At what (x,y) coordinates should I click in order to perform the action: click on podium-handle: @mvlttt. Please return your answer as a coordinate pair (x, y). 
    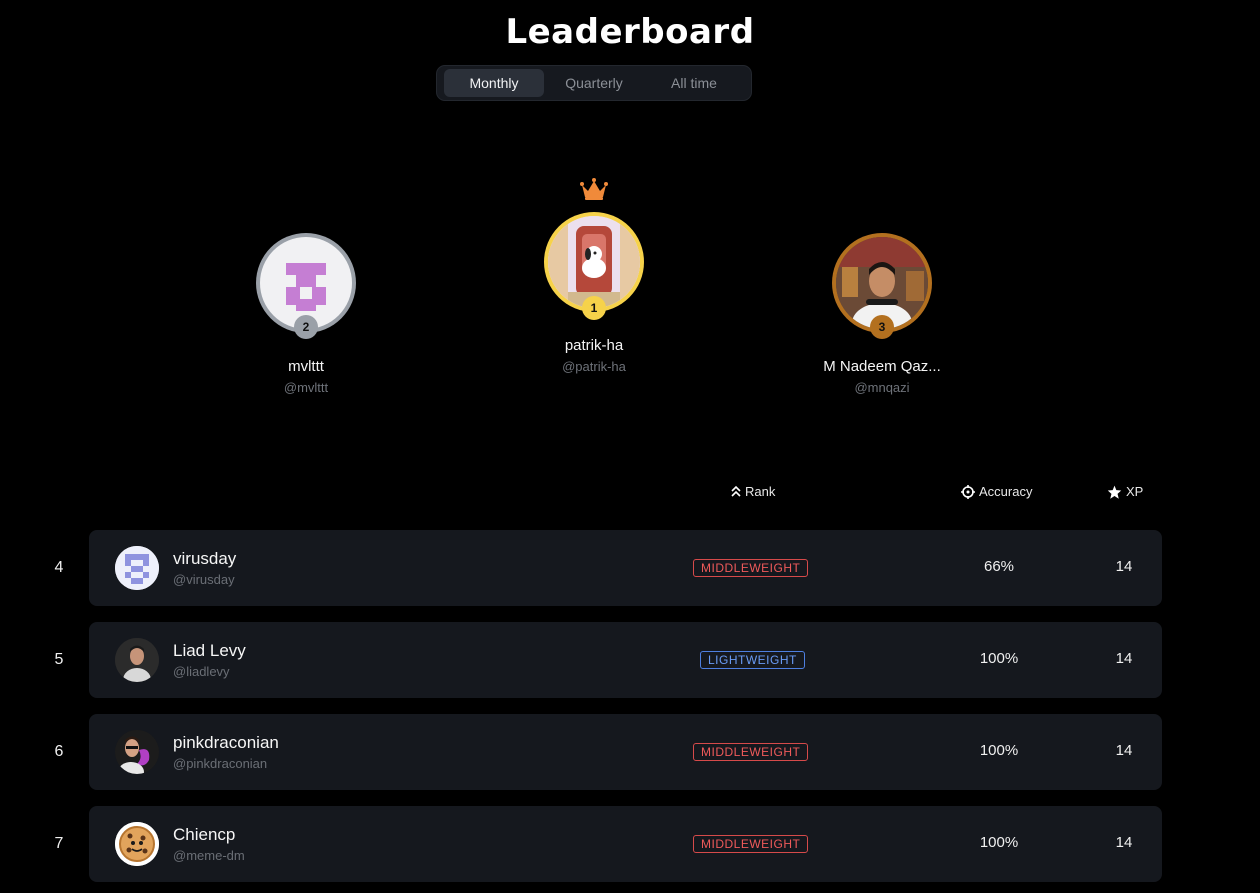
    Looking at the image, I should click on (306, 387).